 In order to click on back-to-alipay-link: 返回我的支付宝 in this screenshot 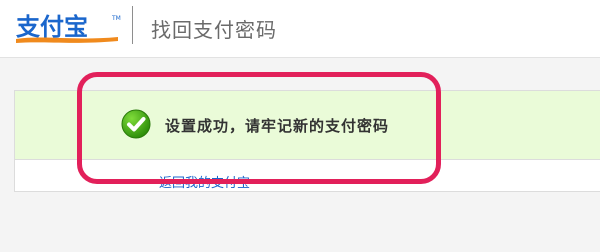, I will do `click(204, 181)`.